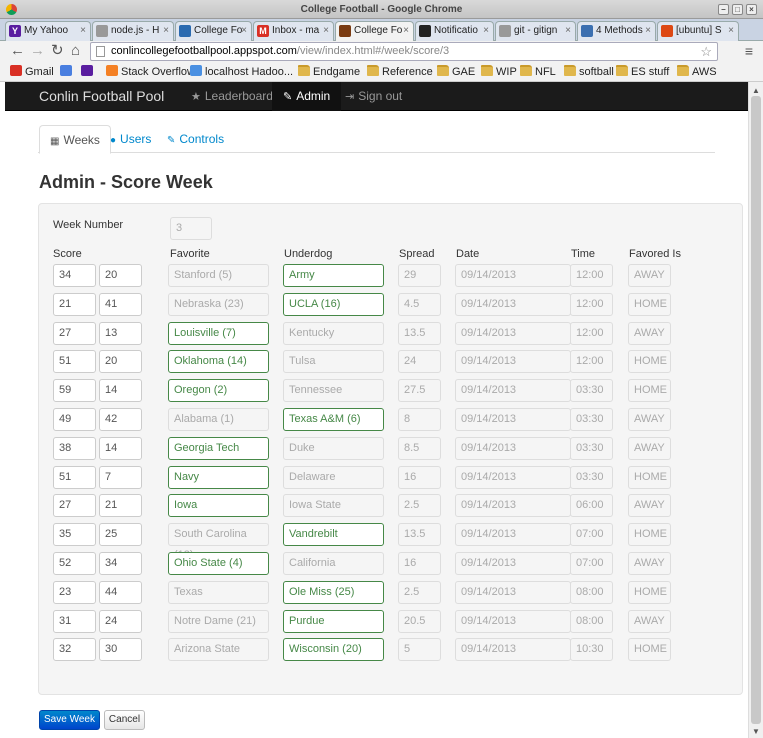  Describe the element at coordinates (32, 72) in the screenshot. I see `bookmark-item: Gmail` at that location.